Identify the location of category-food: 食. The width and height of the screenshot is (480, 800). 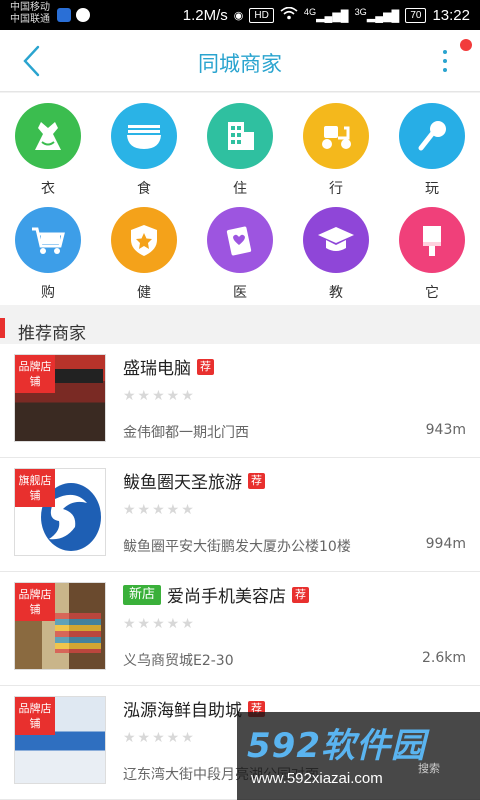
(144, 151).